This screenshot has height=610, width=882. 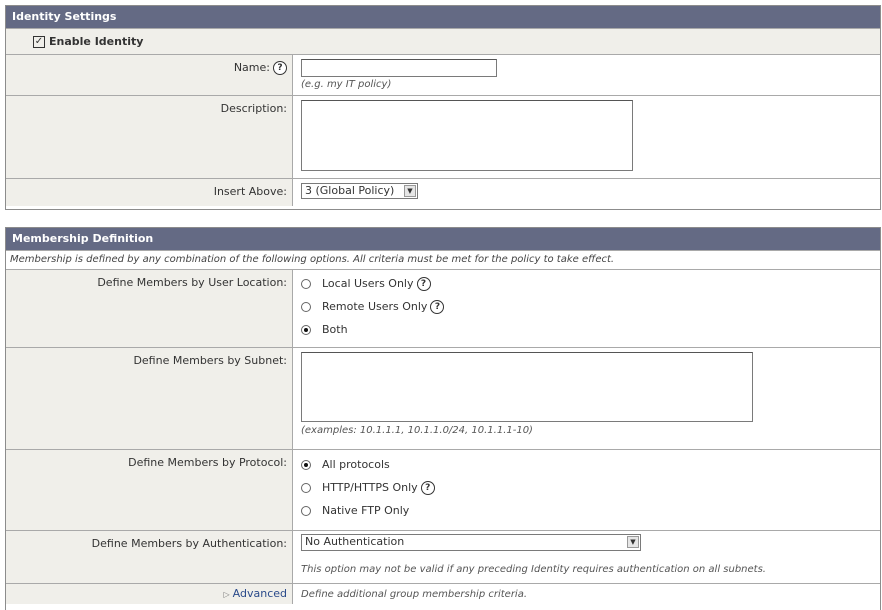 What do you see at coordinates (590, 510) in the screenshot?
I see `protocol-option-ftp: Native FTP Only` at bounding box center [590, 510].